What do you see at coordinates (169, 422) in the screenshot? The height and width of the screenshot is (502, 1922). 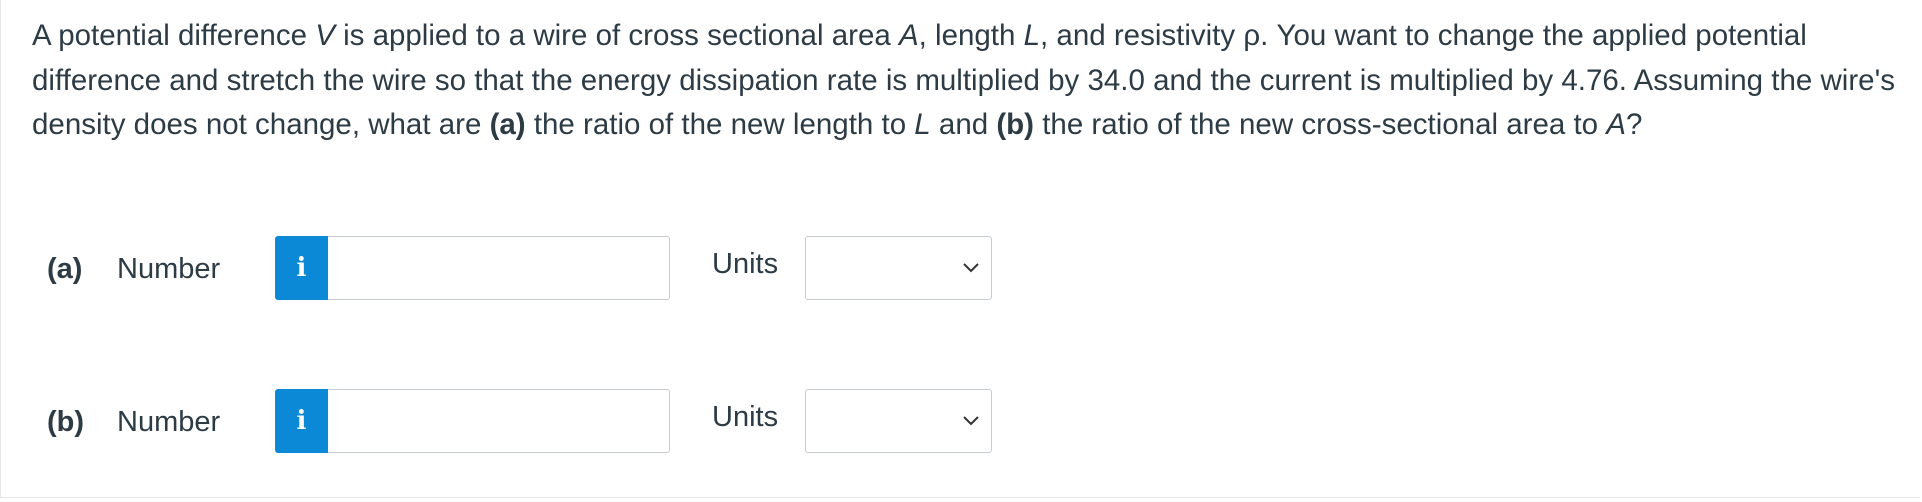 I see `number-label-b: Number` at bounding box center [169, 422].